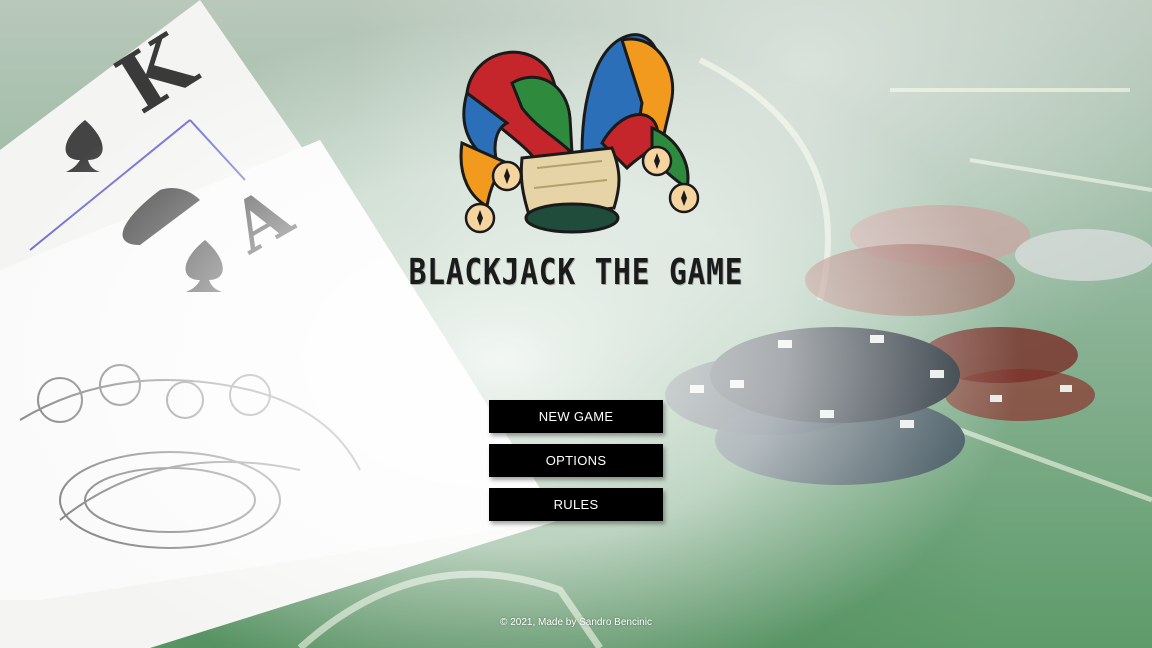  Describe the element at coordinates (576, 416) in the screenshot. I see `new-game-button: NEW GAME` at that location.